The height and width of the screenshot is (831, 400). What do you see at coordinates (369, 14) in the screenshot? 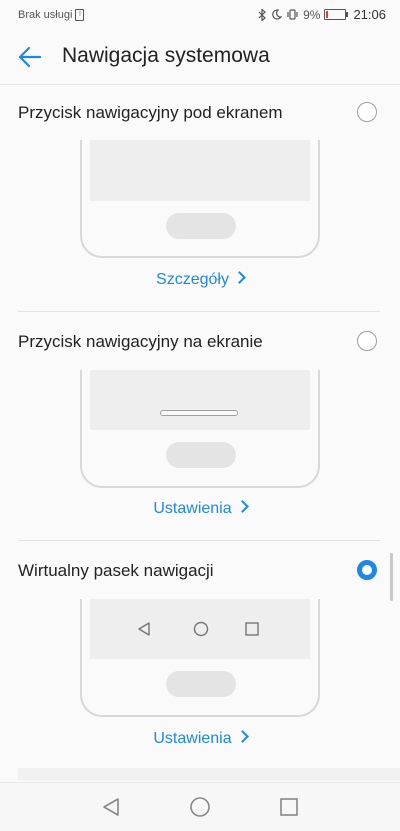
I see `clock: 21:06` at bounding box center [369, 14].